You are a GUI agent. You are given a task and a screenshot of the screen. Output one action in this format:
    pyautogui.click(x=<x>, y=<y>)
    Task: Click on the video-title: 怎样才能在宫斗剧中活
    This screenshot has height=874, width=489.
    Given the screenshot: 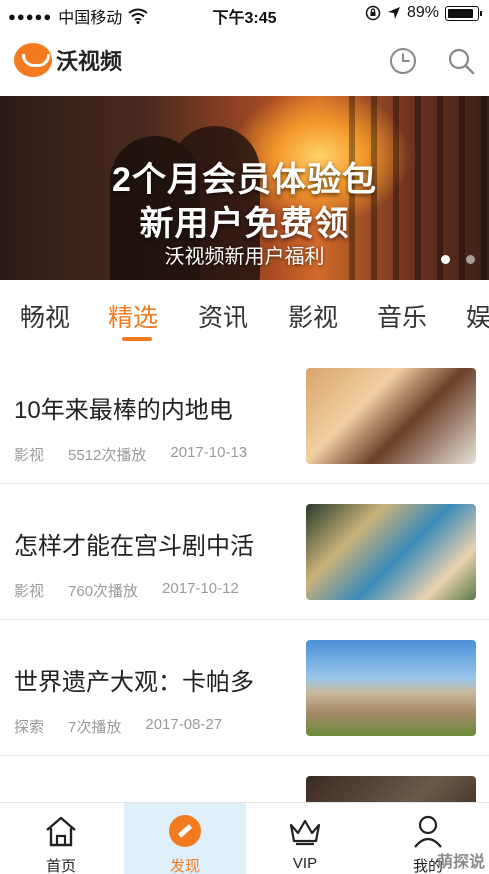 What is the action you would take?
    pyautogui.click(x=134, y=546)
    